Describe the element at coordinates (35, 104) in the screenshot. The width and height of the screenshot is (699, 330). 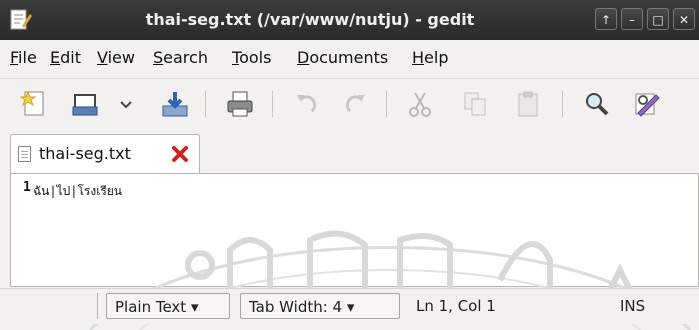
I see `new-document-icon` at that location.